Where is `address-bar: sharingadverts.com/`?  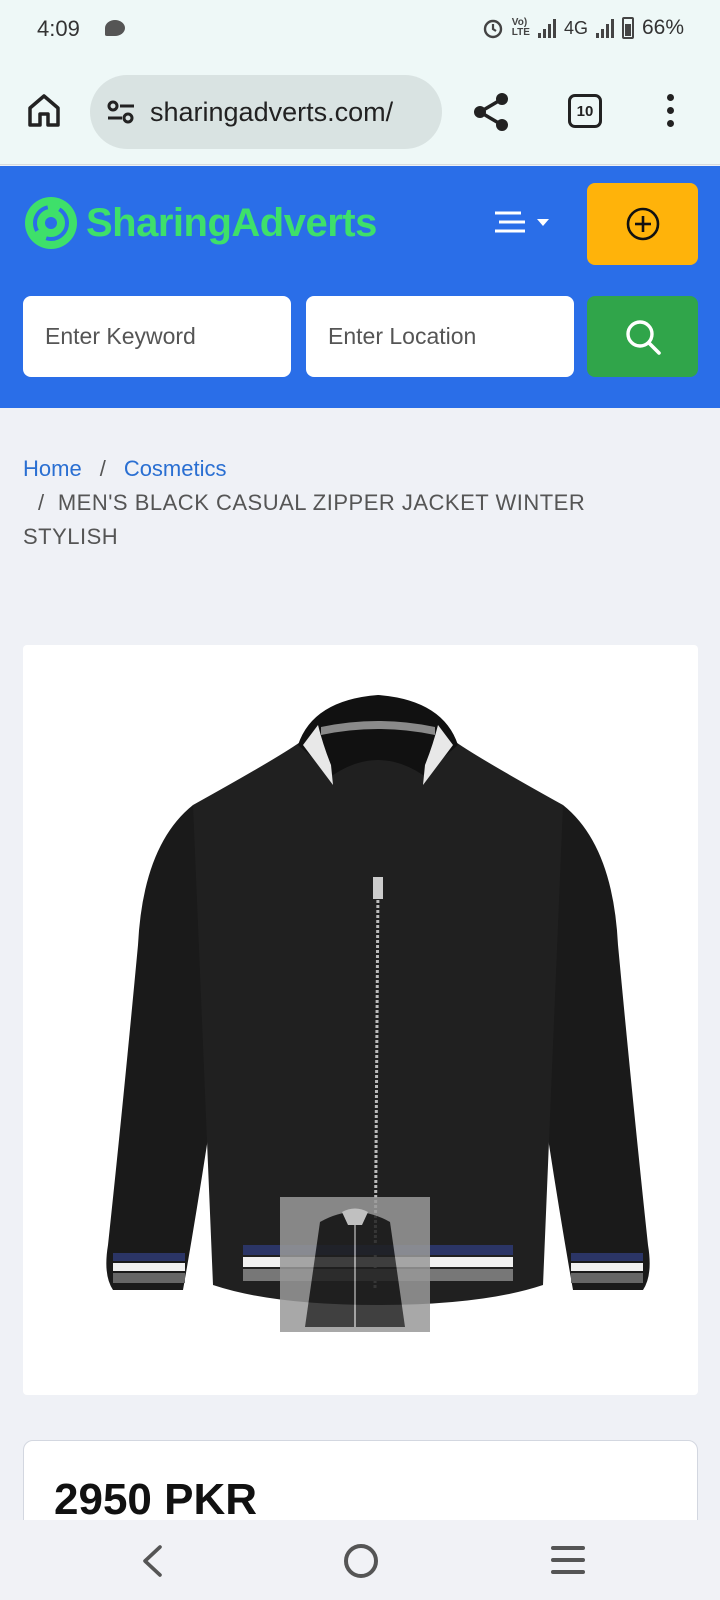 address-bar: sharingadverts.com/ is located at coordinates (266, 112).